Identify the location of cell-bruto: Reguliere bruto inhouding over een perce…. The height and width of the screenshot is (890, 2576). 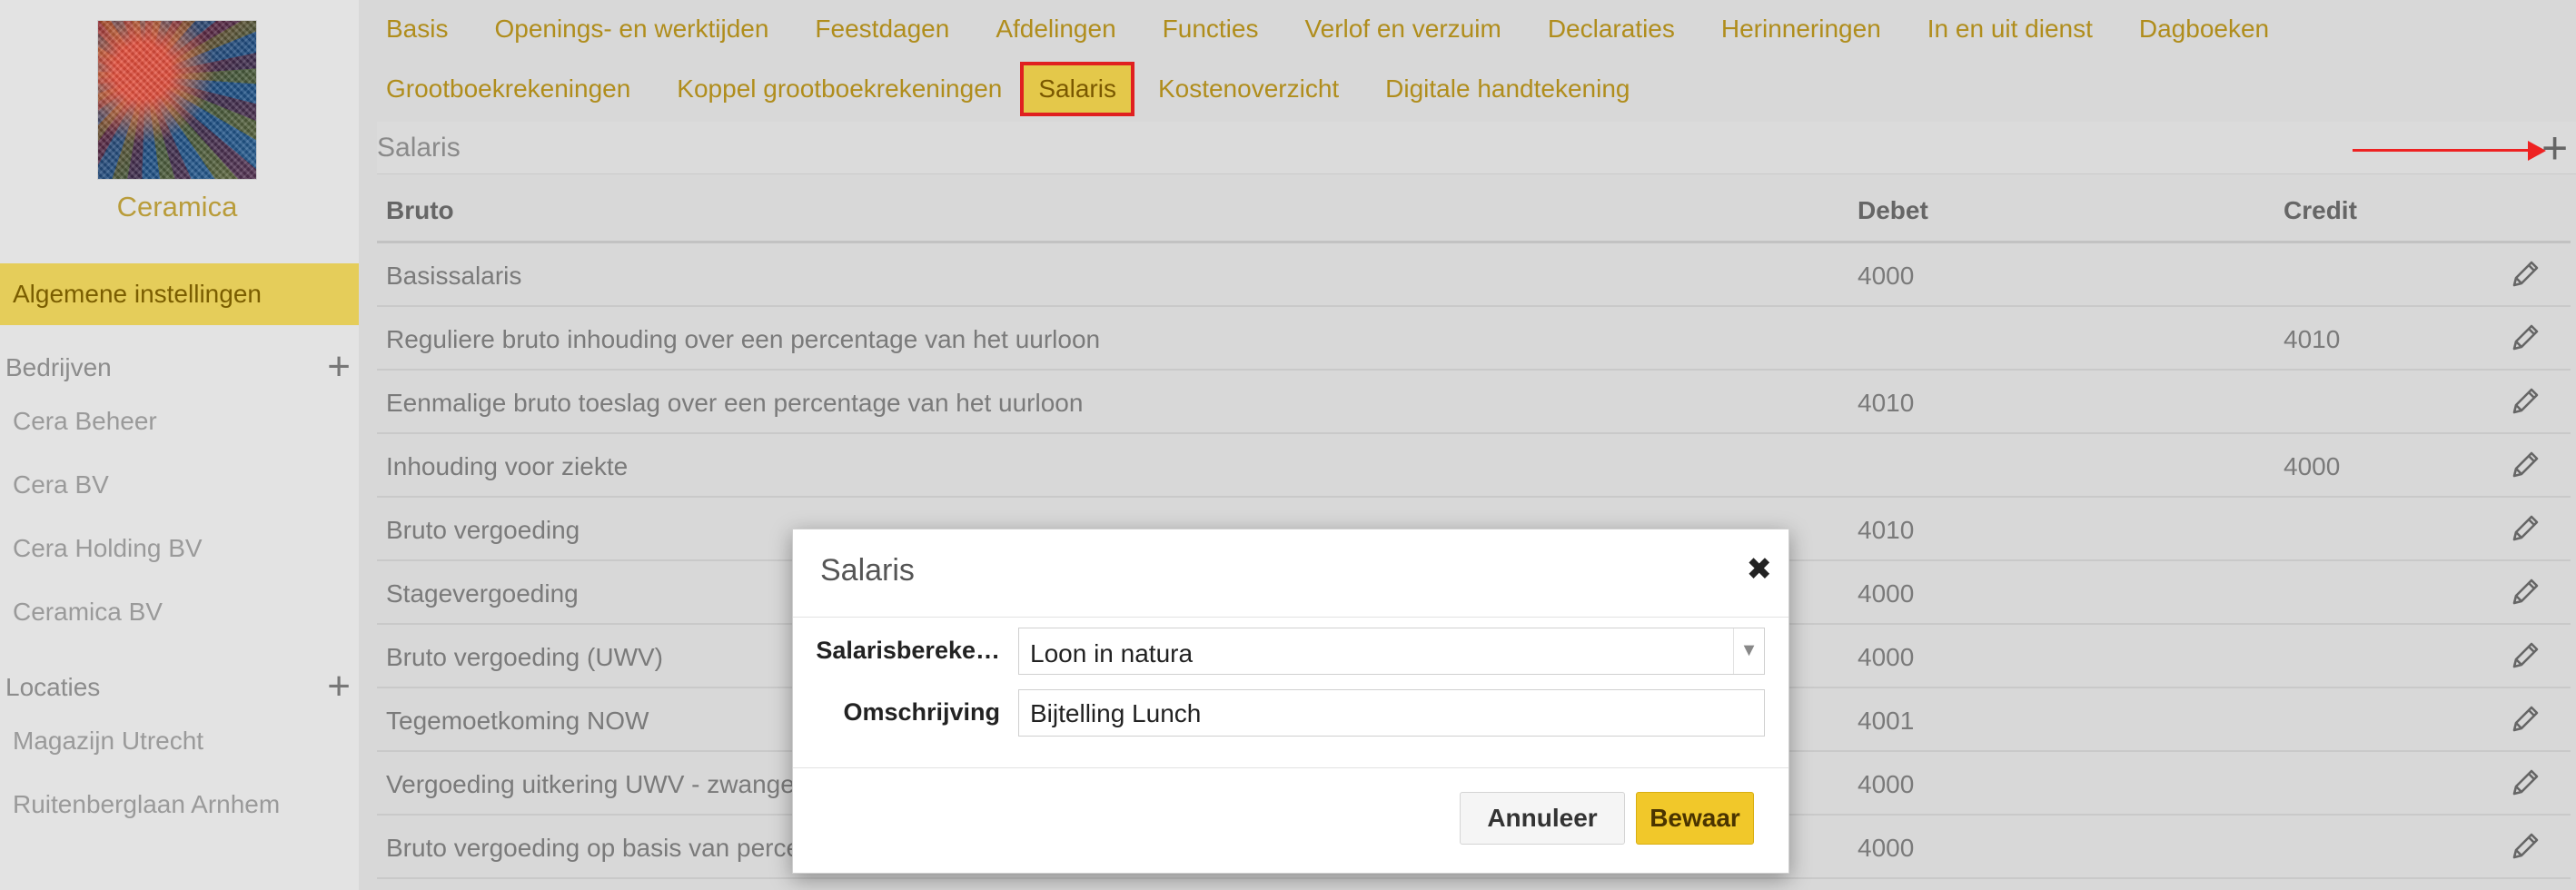
(743, 339).